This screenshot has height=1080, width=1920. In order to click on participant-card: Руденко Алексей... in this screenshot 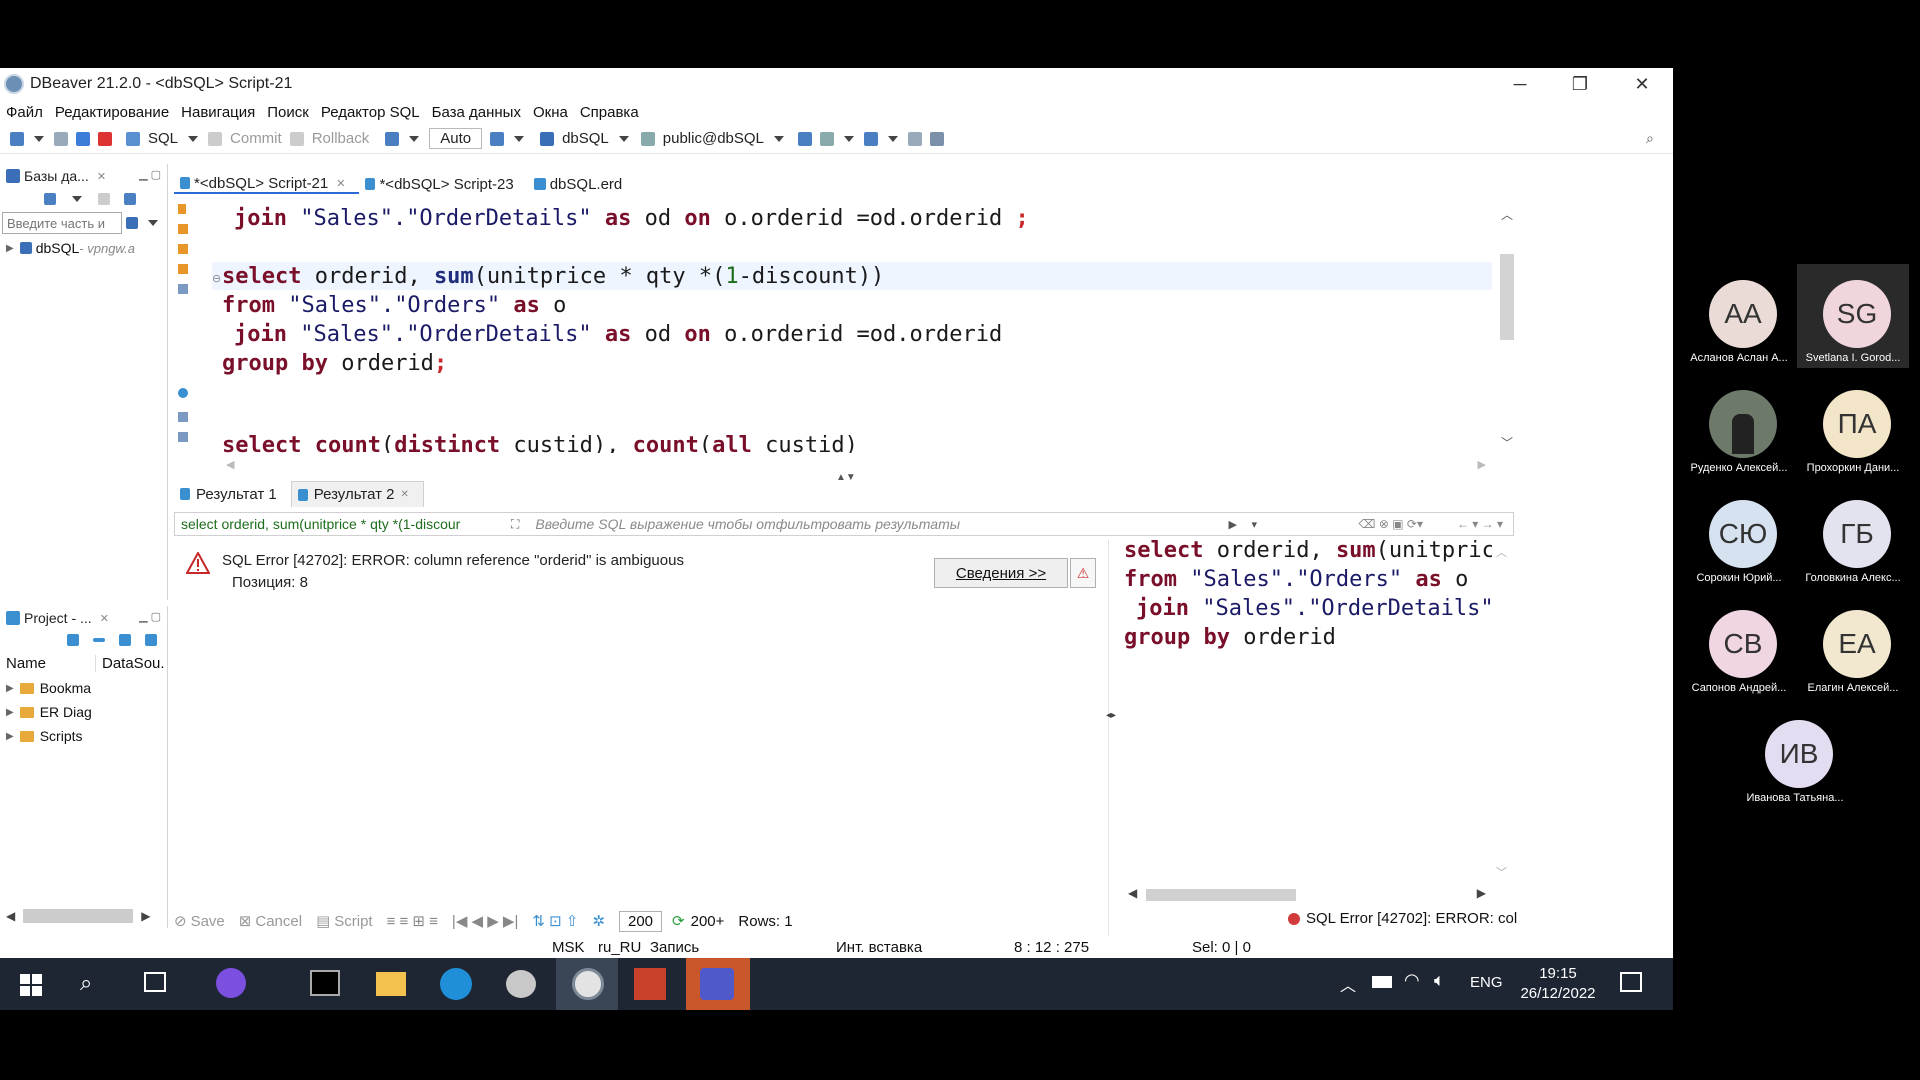, I will do `click(1739, 426)`.